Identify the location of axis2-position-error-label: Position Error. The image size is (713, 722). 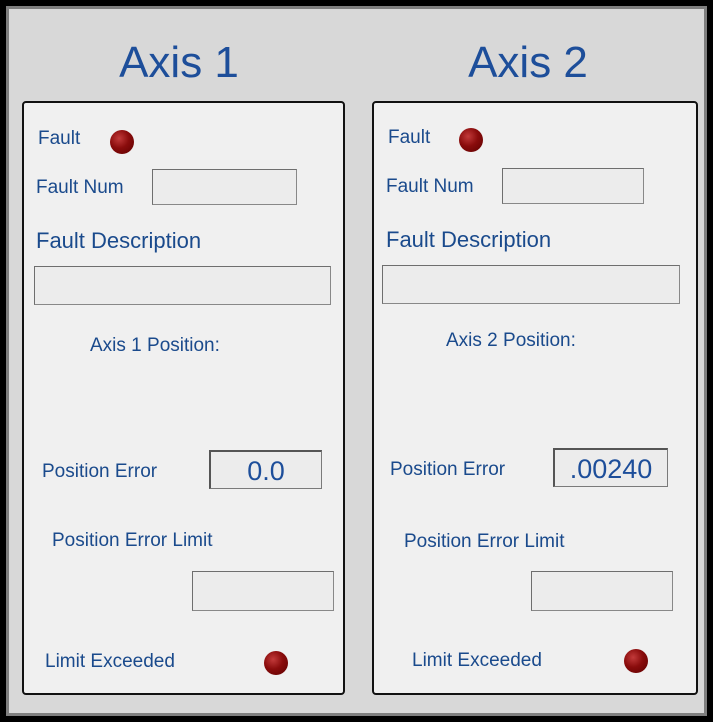
(448, 469).